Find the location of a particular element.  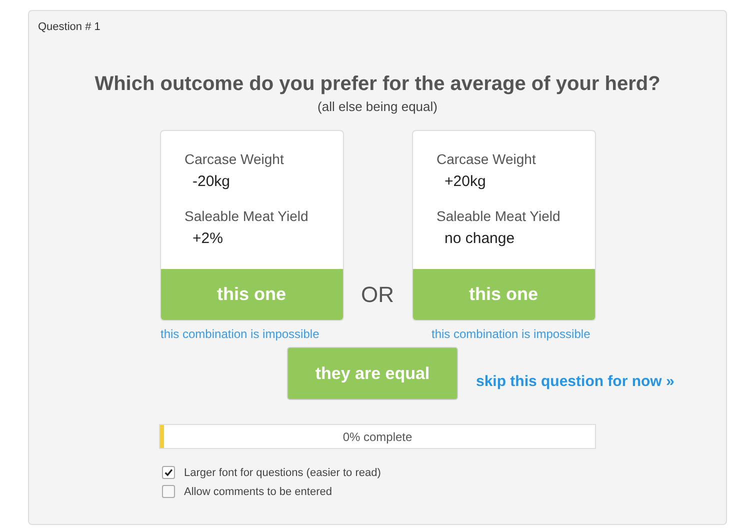

question-subtitle: (all else being equal) is located at coordinates (377, 106).